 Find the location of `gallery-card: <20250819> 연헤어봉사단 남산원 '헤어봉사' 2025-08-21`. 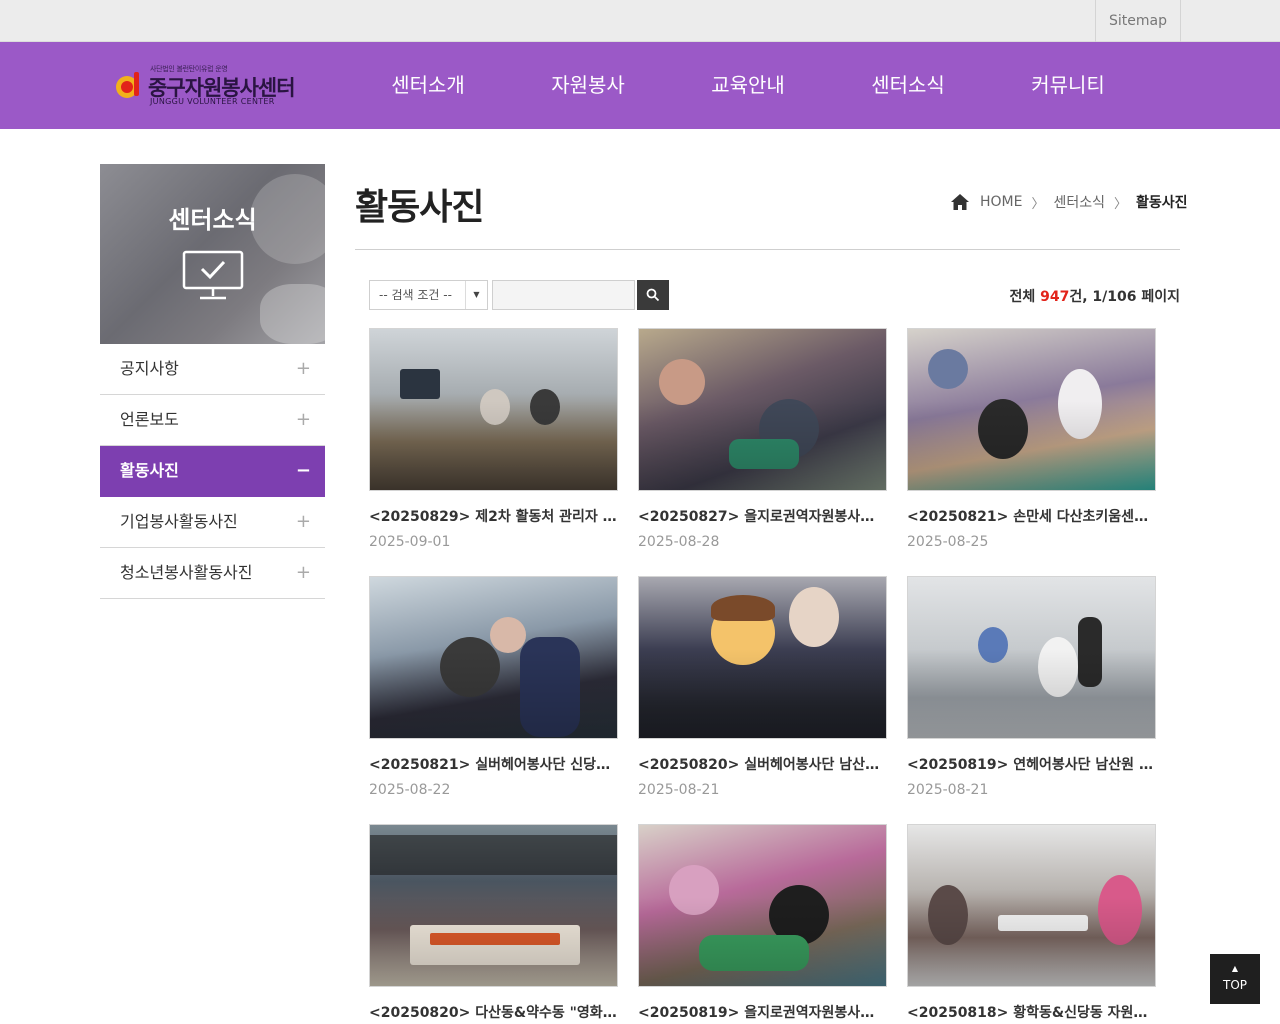

gallery-card: <20250819> 연헤어봉사단 남산원 '헤어봉사' 2025-08-21 is located at coordinates (1031, 687).